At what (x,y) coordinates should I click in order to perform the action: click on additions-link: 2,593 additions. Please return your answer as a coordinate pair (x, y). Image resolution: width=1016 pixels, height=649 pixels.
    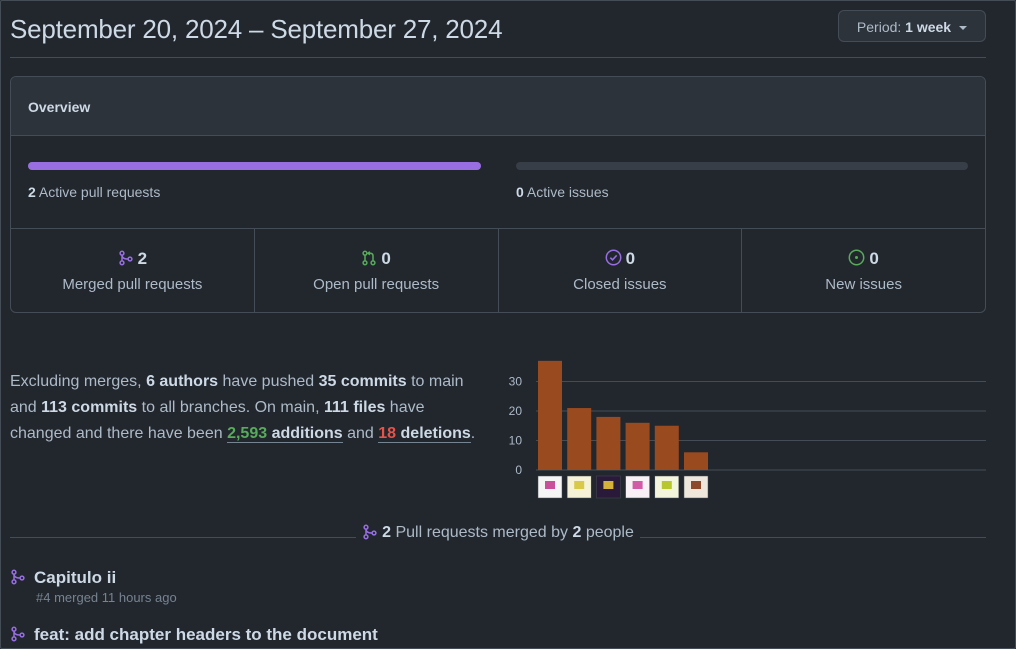
    Looking at the image, I should click on (285, 434).